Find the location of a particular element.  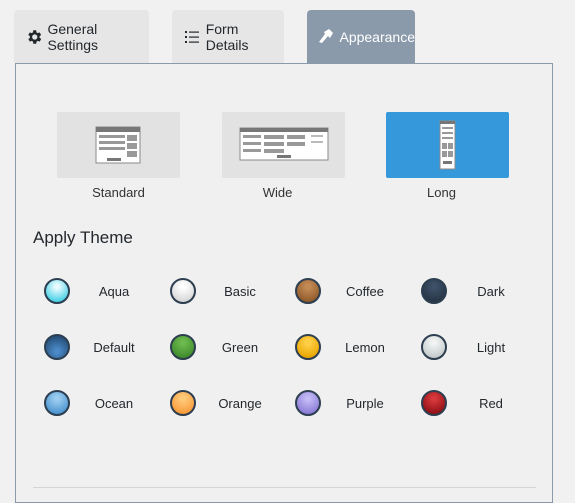

layout-label-wide: Wide is located at coordinates (277, 192).